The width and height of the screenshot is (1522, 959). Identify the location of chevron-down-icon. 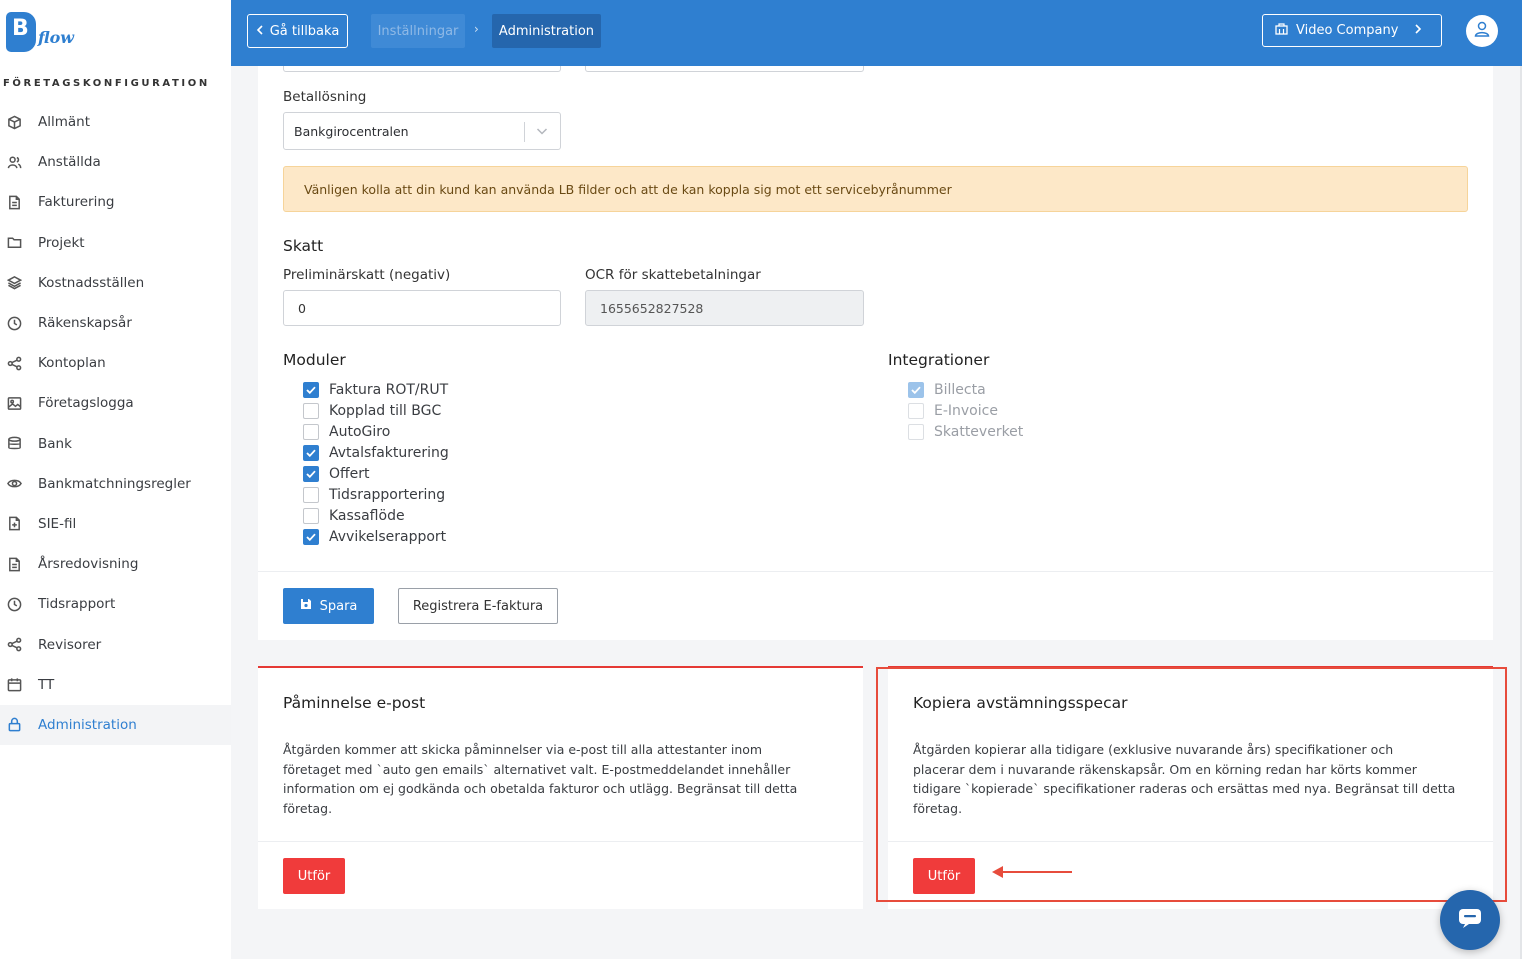
(542, 132).